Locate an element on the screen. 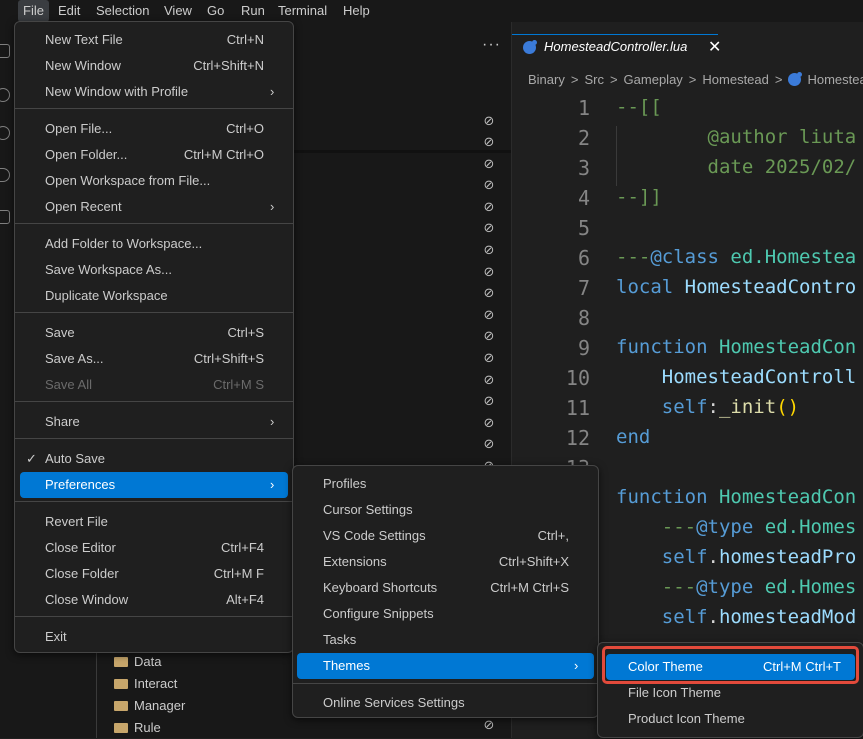 The image size is (863, 739). menu-item-themes: Themes › is located at coordinates (445, 666).